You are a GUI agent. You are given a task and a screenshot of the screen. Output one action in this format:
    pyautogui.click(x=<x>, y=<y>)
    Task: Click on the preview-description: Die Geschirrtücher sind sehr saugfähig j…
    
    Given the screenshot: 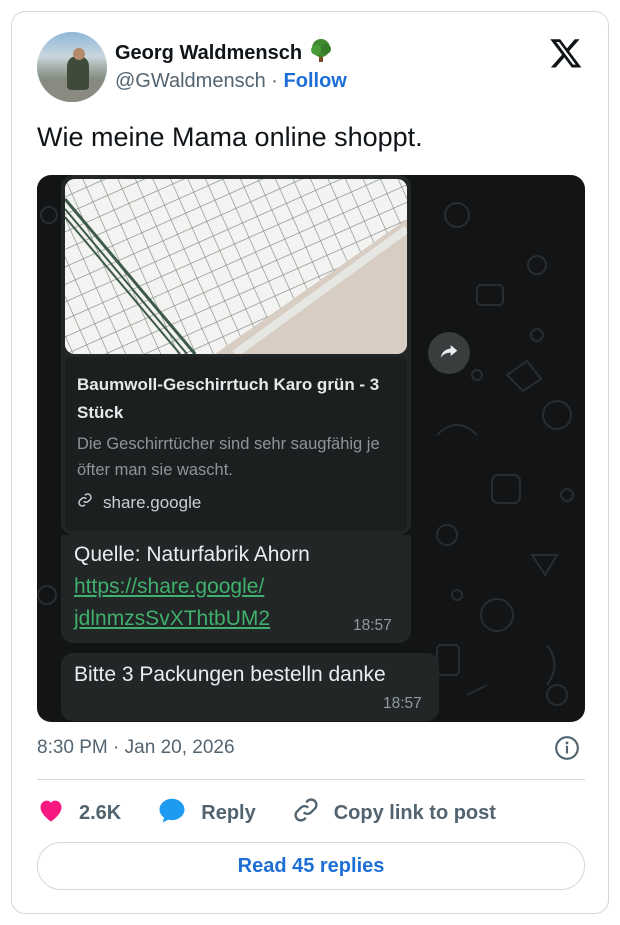 What is the action you would take?
    pyautogui.click(x=228, y=457)
    